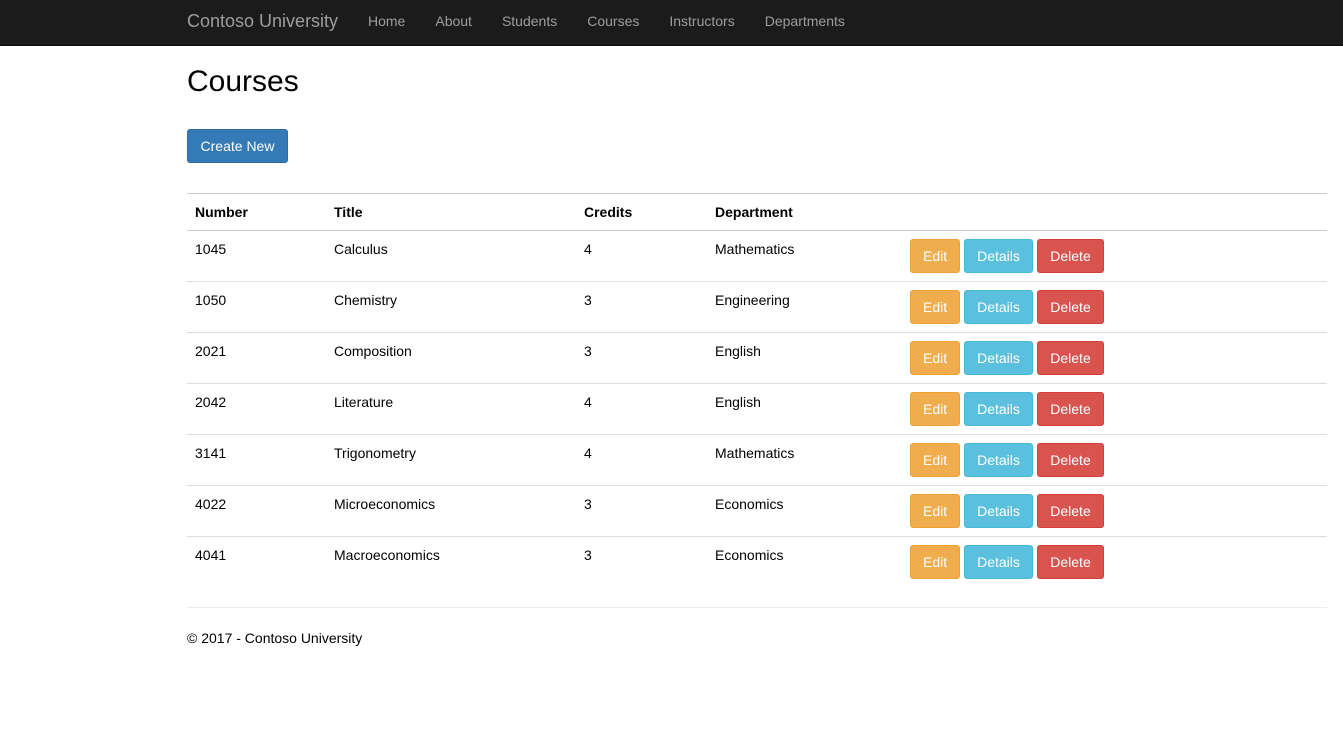 Image resolution: width=1343 pixels, height=755 pixels. I want to click on nav-link-students: Students, so click(529, 21).